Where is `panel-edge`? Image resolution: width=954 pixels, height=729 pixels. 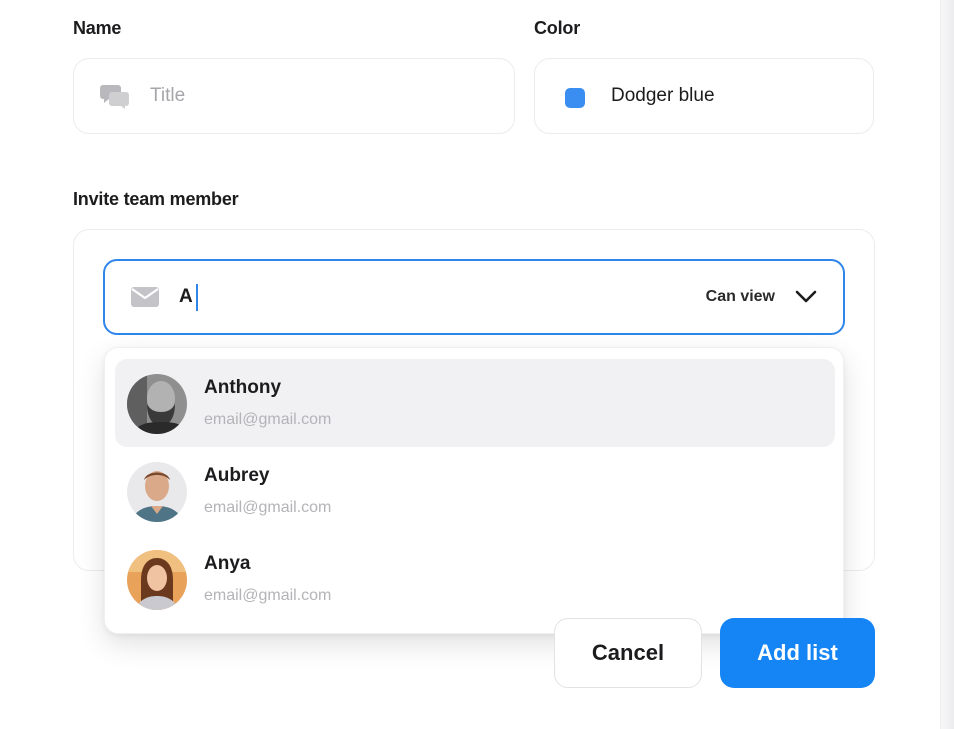
panel-edge is located at coordinates (947, 364).